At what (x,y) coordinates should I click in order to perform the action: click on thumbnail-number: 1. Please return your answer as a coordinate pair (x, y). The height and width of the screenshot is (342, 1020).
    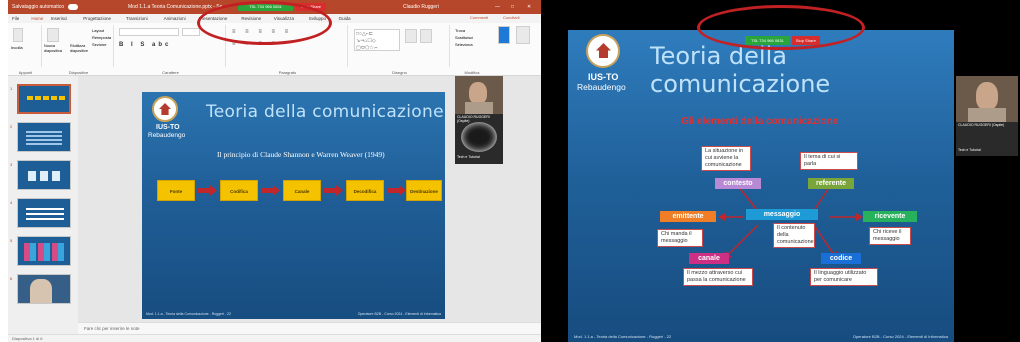
    Looking at the image, I should click on (11, 88).